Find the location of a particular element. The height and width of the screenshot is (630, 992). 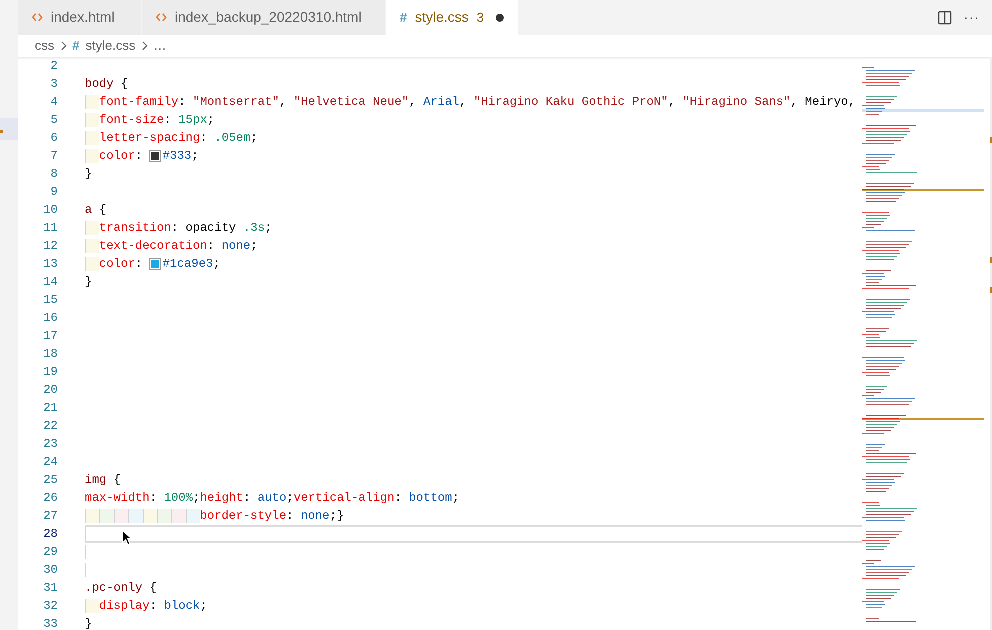

code-token: max-width is located at coordinates (117, 498).